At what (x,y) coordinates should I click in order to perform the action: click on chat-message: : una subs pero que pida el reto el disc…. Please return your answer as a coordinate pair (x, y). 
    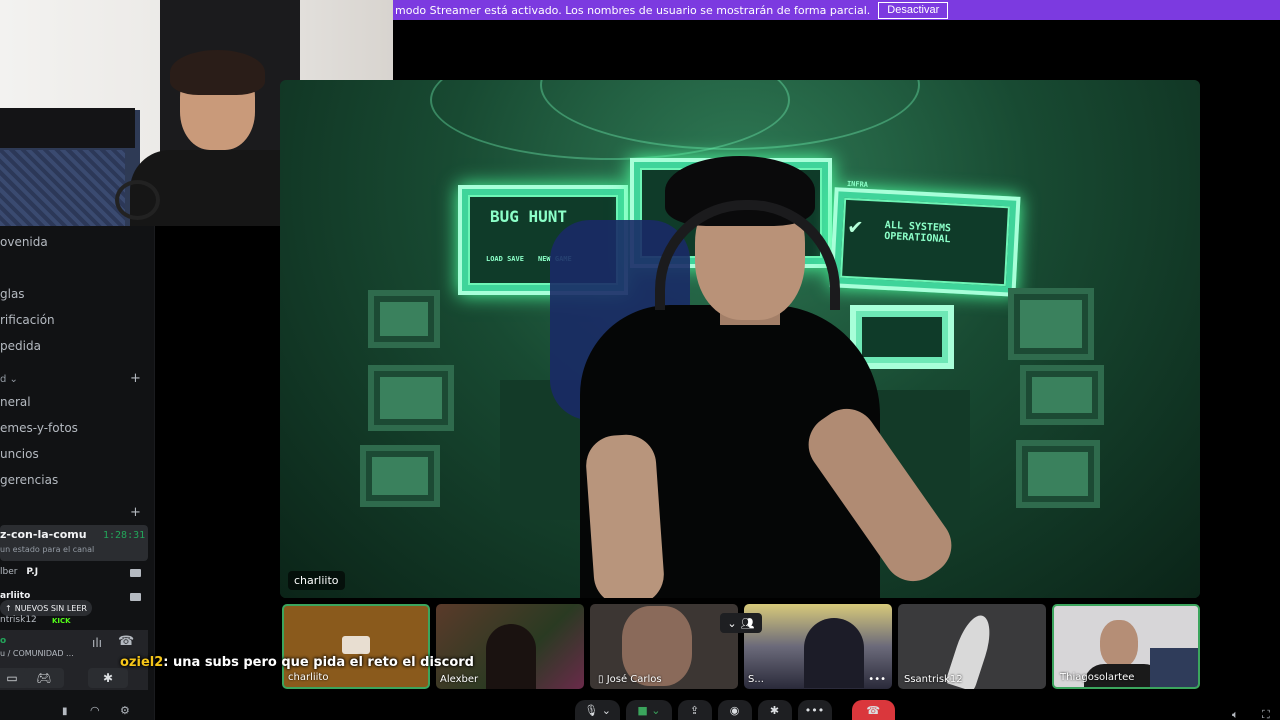
    Looking at the image, I should click on (318, 662).